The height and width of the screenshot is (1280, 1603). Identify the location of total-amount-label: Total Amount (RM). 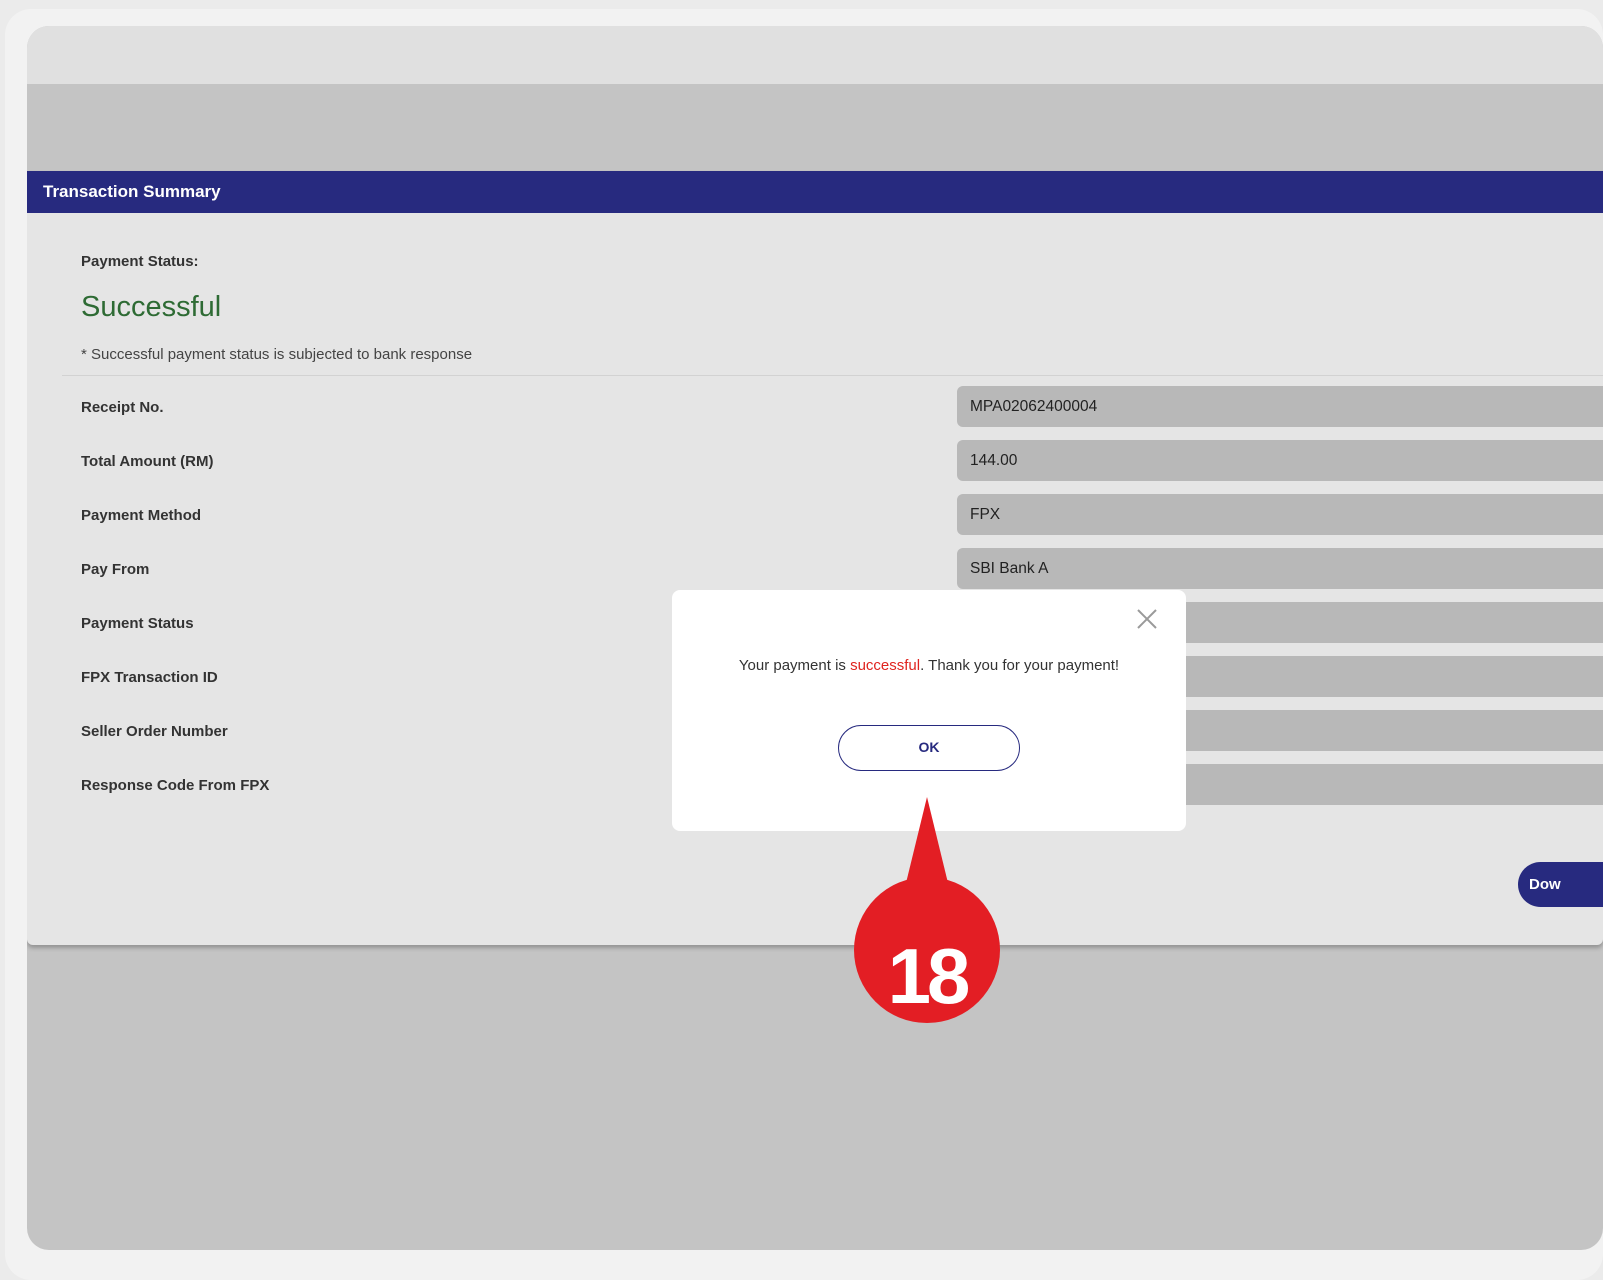
(147, 461).